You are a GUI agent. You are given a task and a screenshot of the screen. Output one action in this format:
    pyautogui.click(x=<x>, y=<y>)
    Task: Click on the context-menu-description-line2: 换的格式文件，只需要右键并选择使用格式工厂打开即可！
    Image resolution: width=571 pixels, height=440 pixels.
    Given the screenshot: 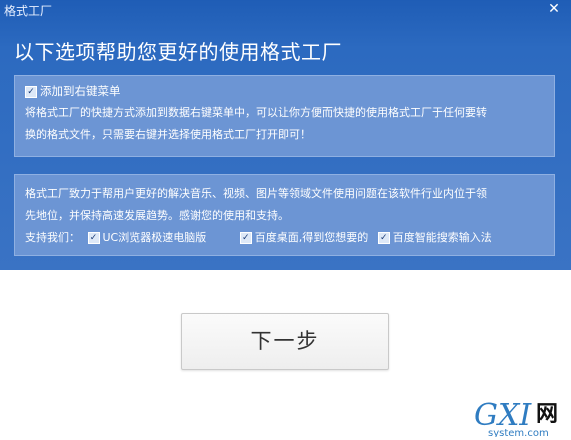 What is the action you would take?
    pyautogui.click(x=168, y=134)
    